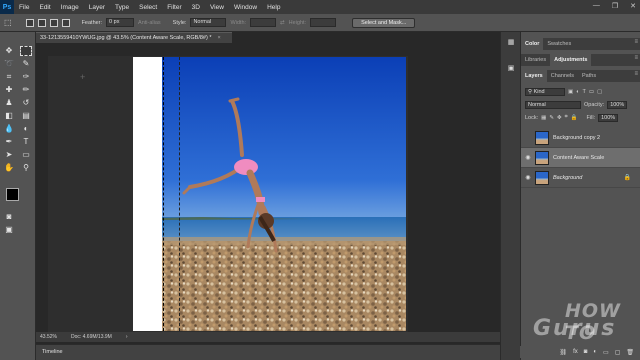 This screenshot has width=640, height=360. Describe the element at coordinates (563, 352) in the screenshot. I see `link-layers-icon: ⛓` at that location.